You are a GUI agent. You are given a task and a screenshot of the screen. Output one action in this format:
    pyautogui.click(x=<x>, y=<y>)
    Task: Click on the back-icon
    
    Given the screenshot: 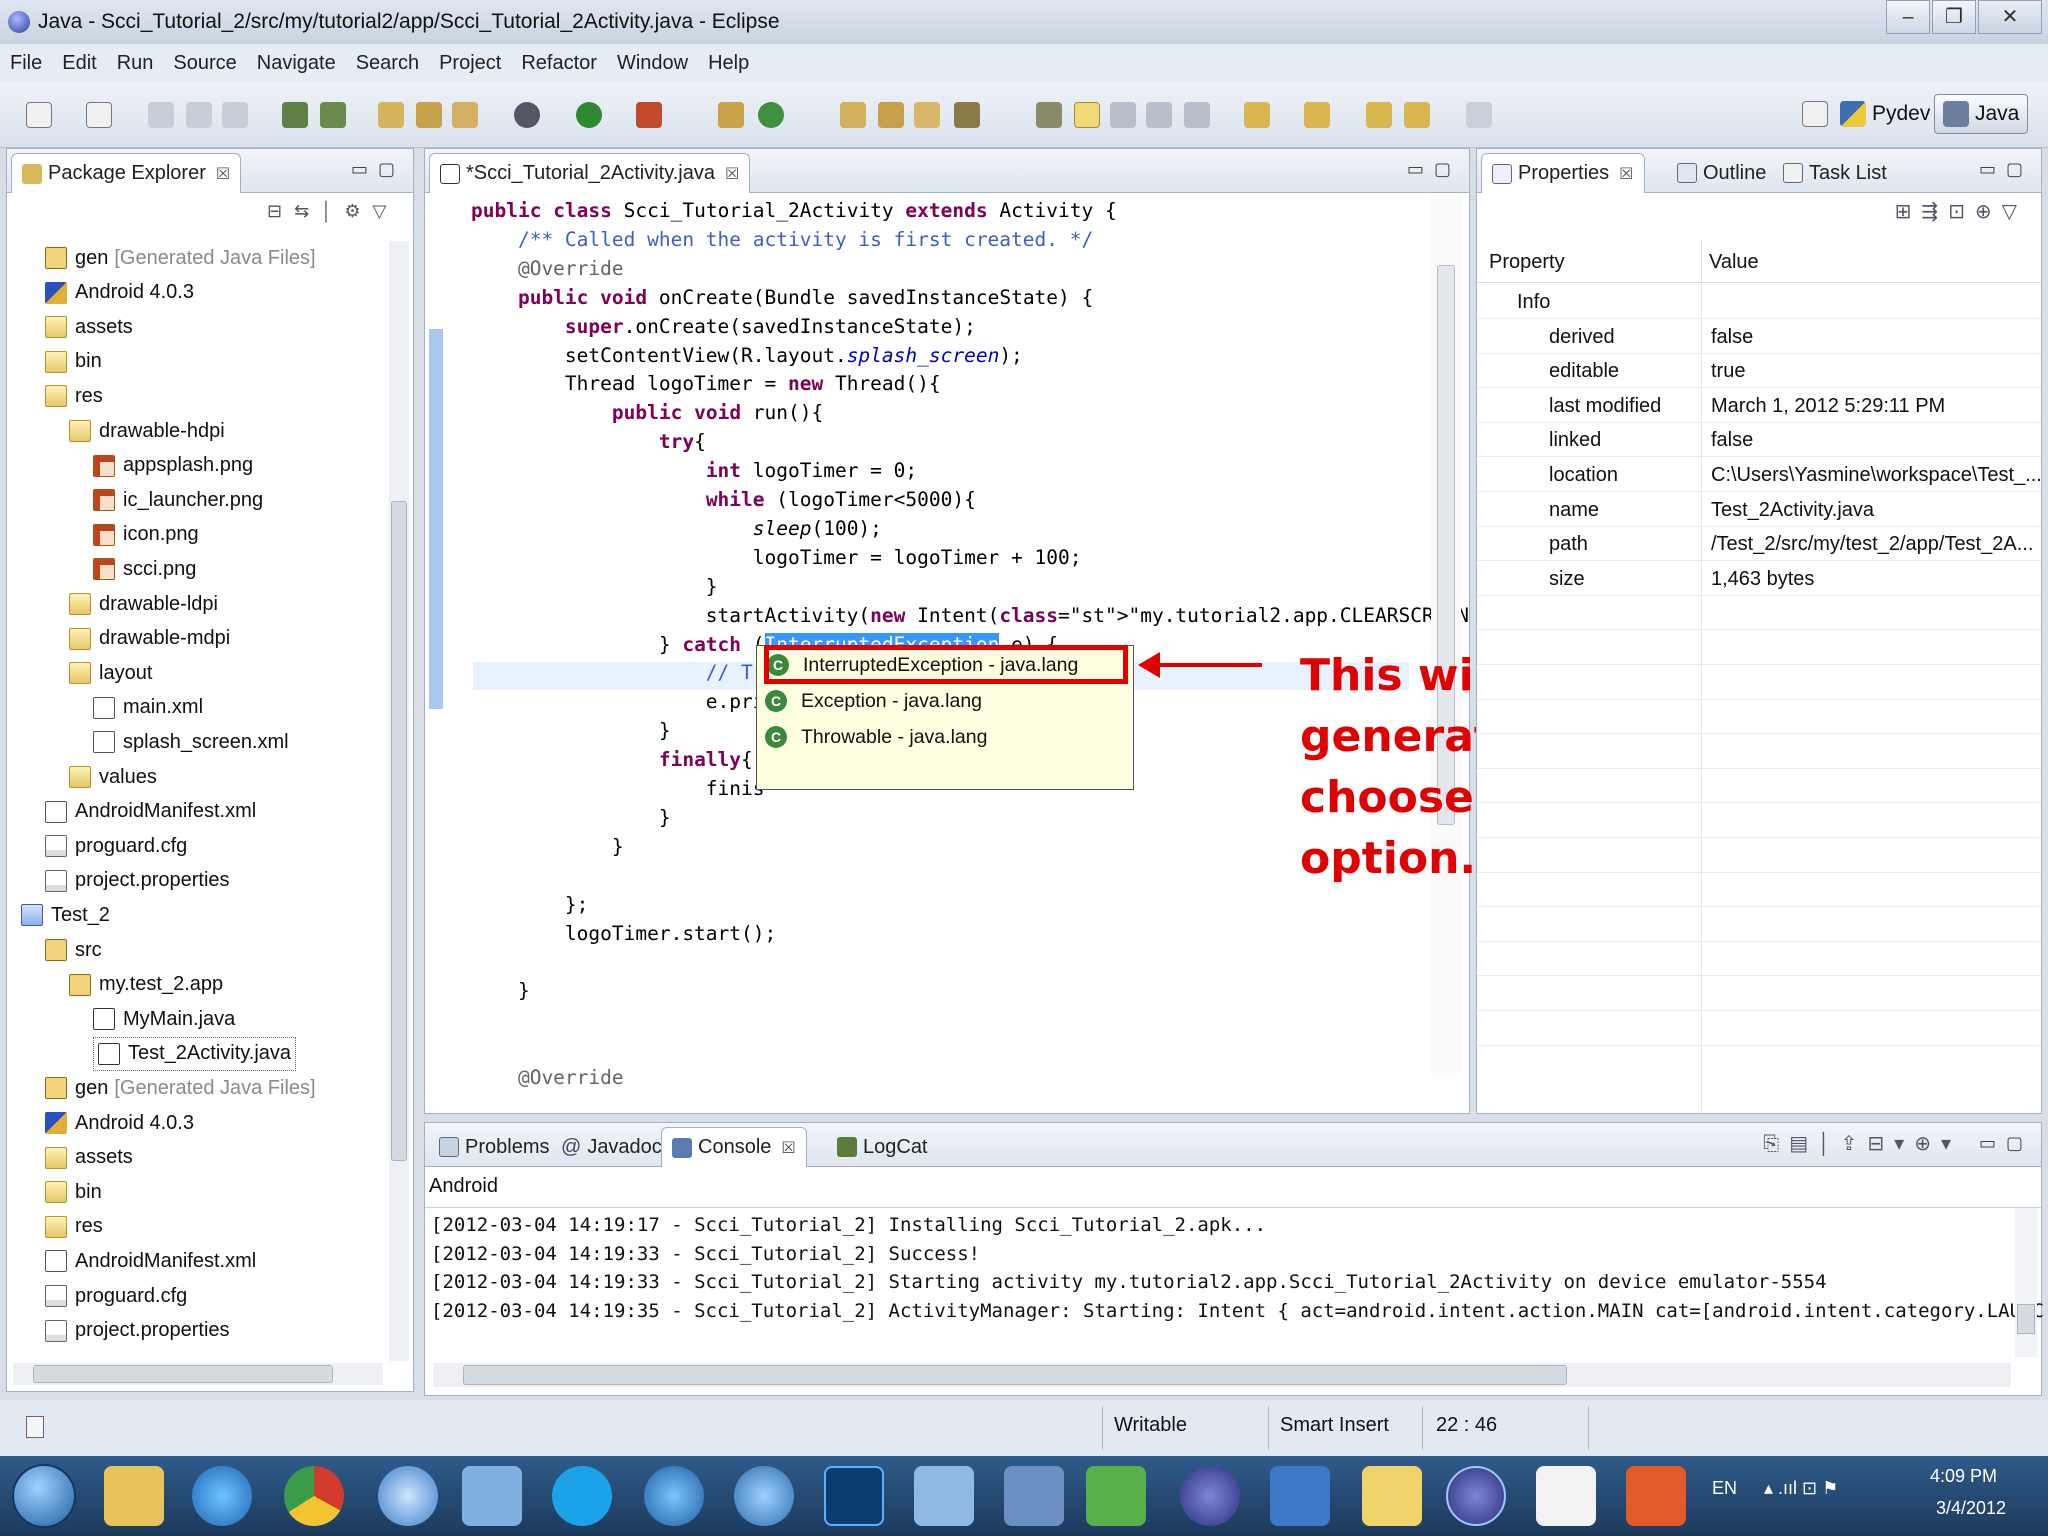 What is the action you would take?
    pyautogui.click(x=1417, y=115)
    